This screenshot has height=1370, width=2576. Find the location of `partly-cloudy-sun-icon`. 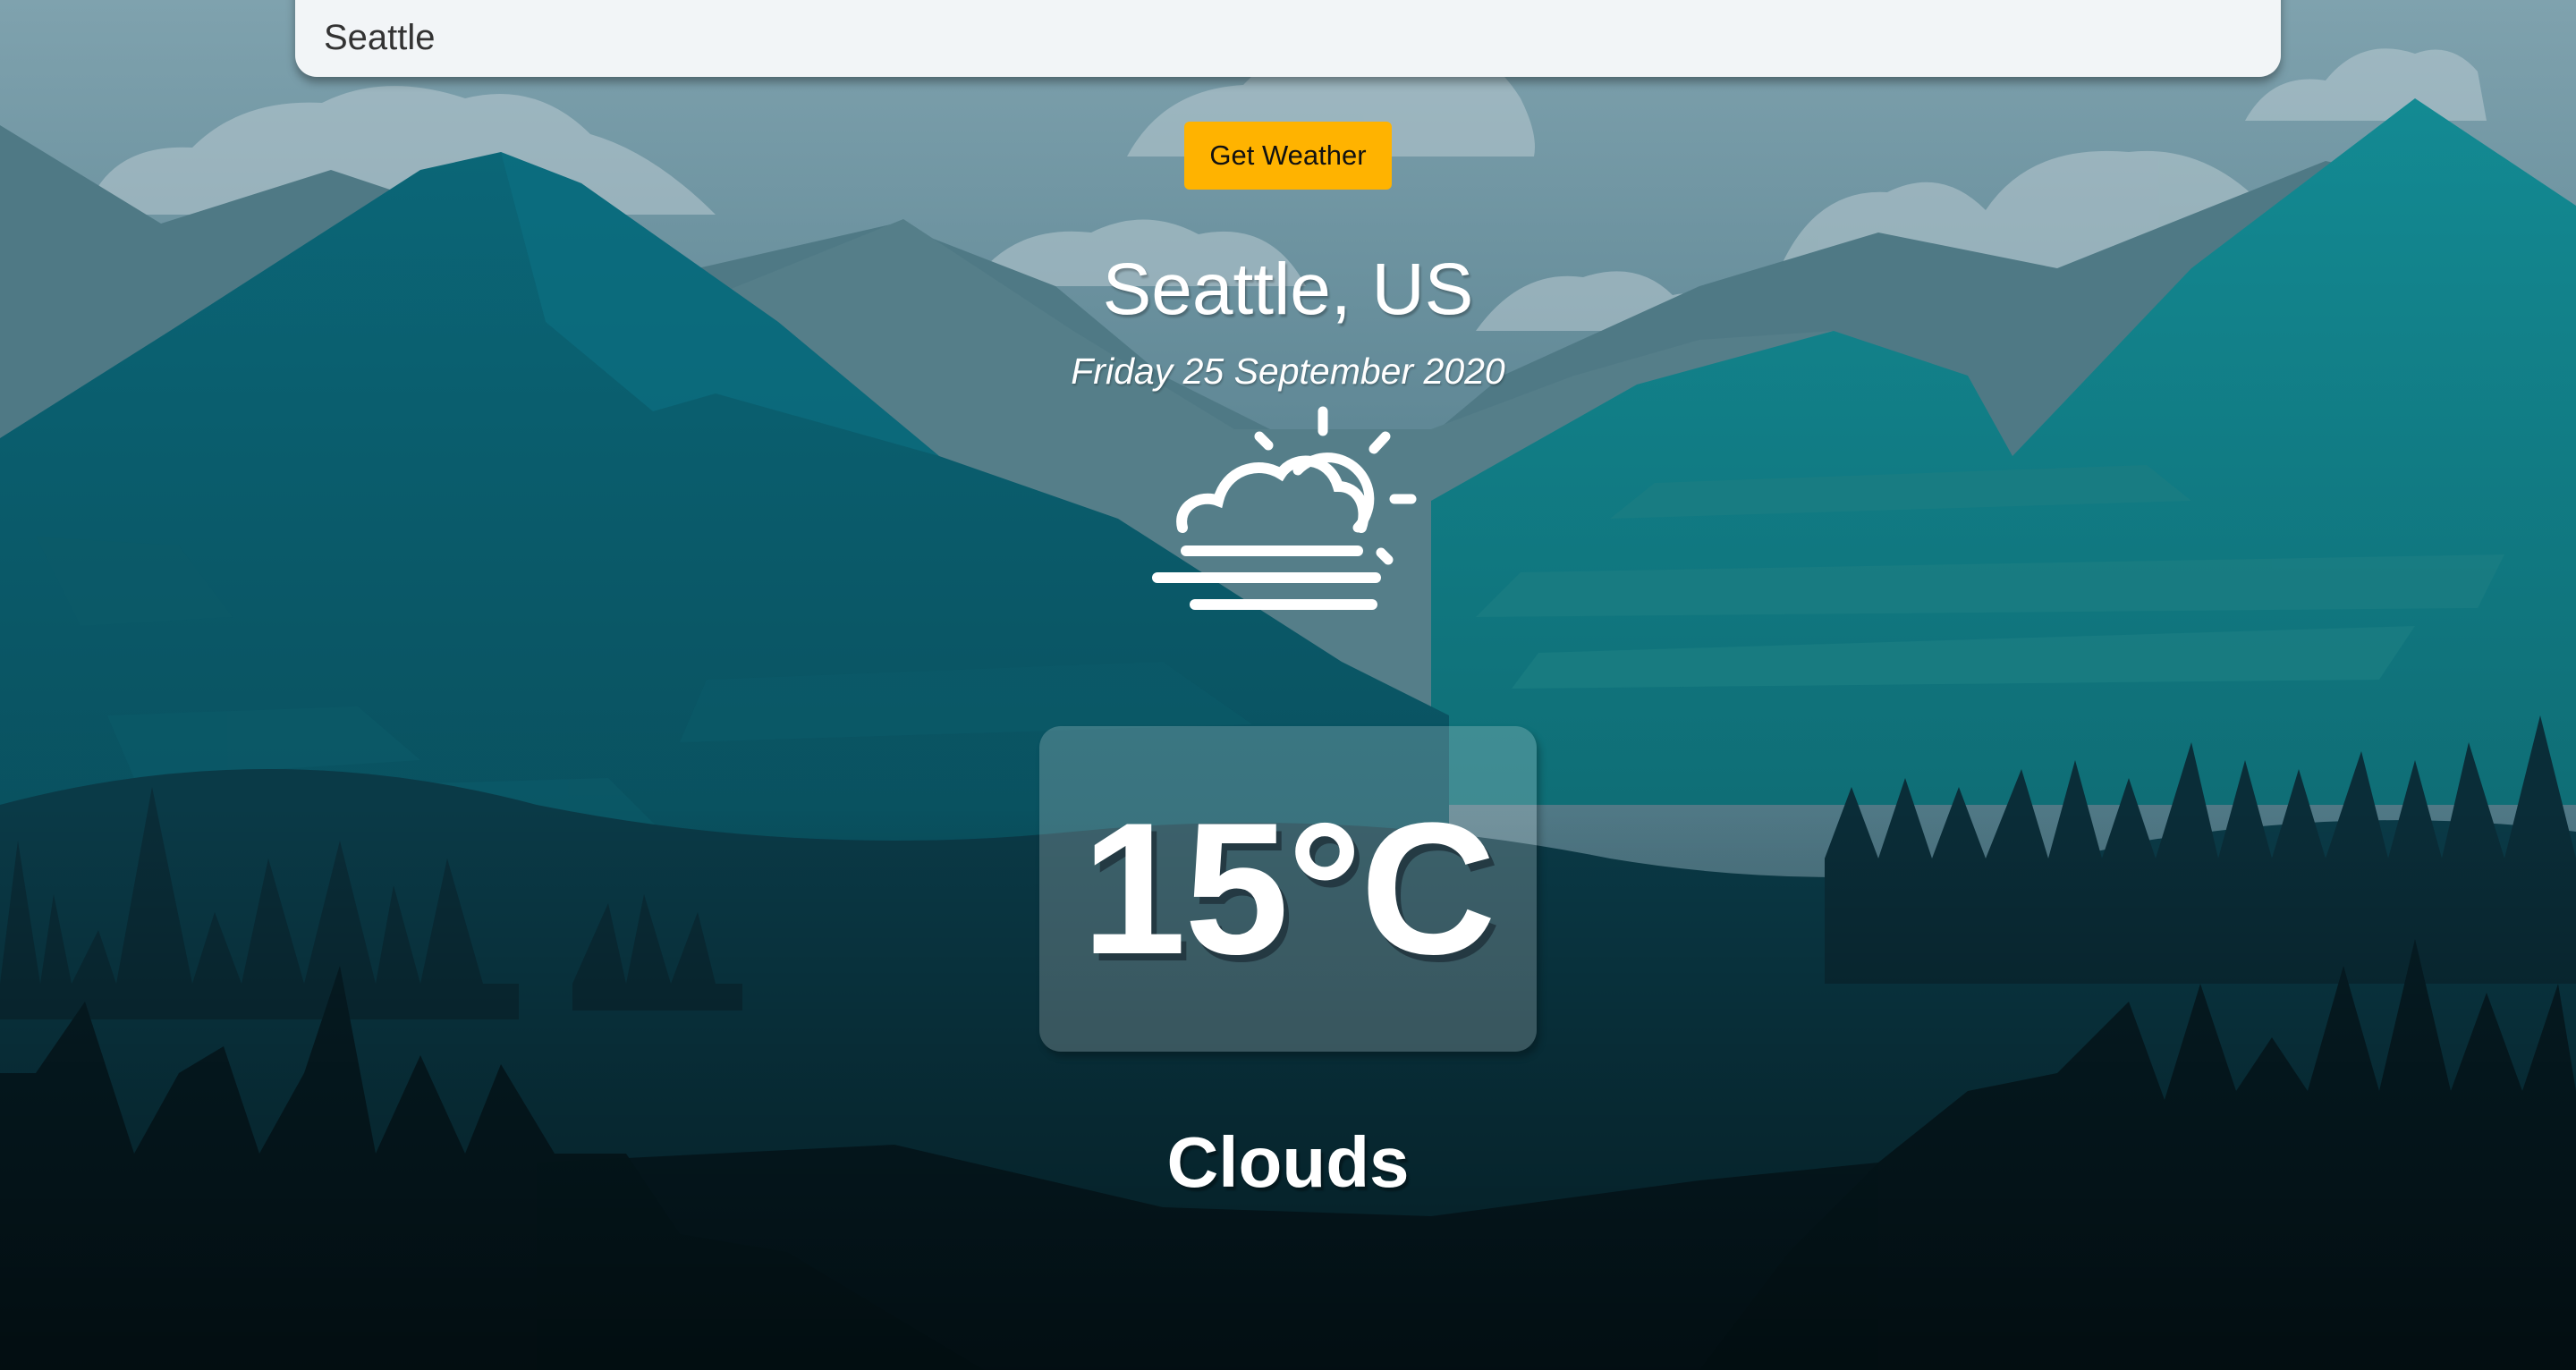

partly-cloudy-sun-icon is located at coordinates (1284, 508).